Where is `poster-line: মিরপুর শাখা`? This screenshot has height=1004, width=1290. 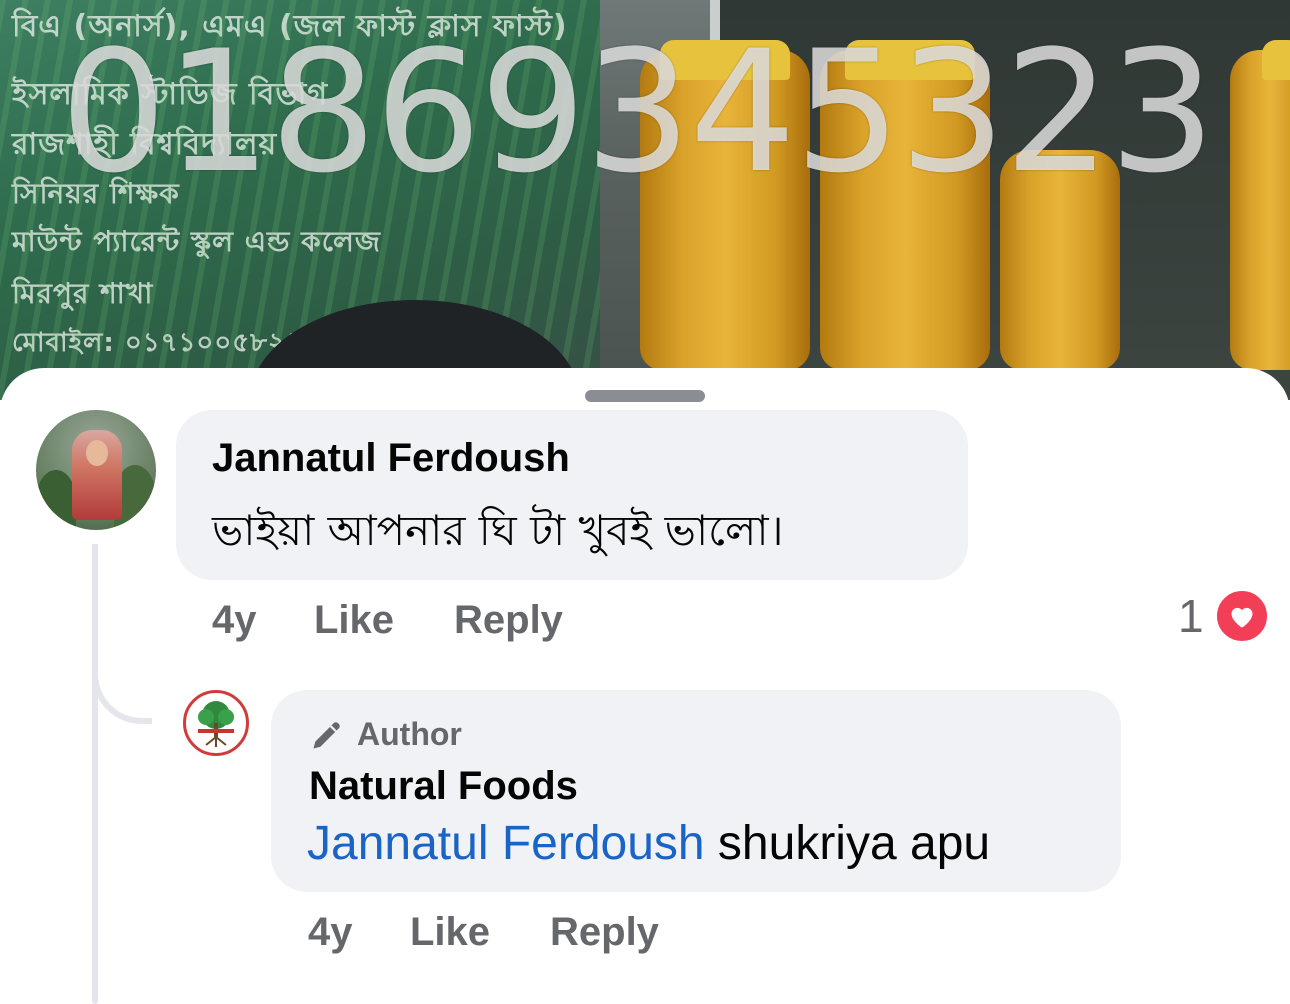 poster-line: মিরপুর শাখা is located at coordinates (83, 293).